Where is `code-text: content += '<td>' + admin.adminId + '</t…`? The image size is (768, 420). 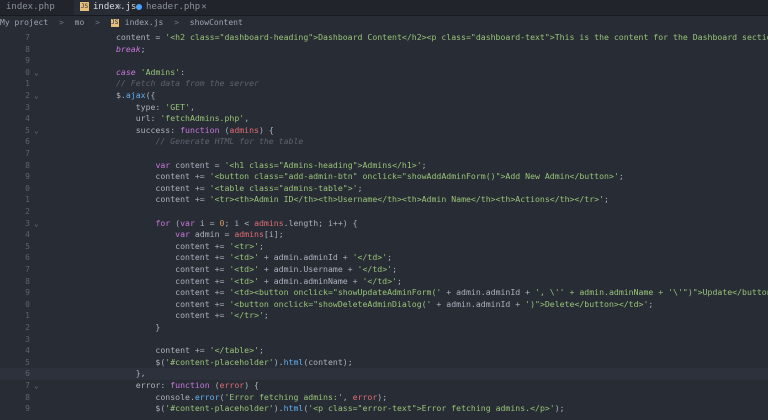 code-text: content += '<td>' + admin.adminId + '</t… is located at coordinates (254, 257).